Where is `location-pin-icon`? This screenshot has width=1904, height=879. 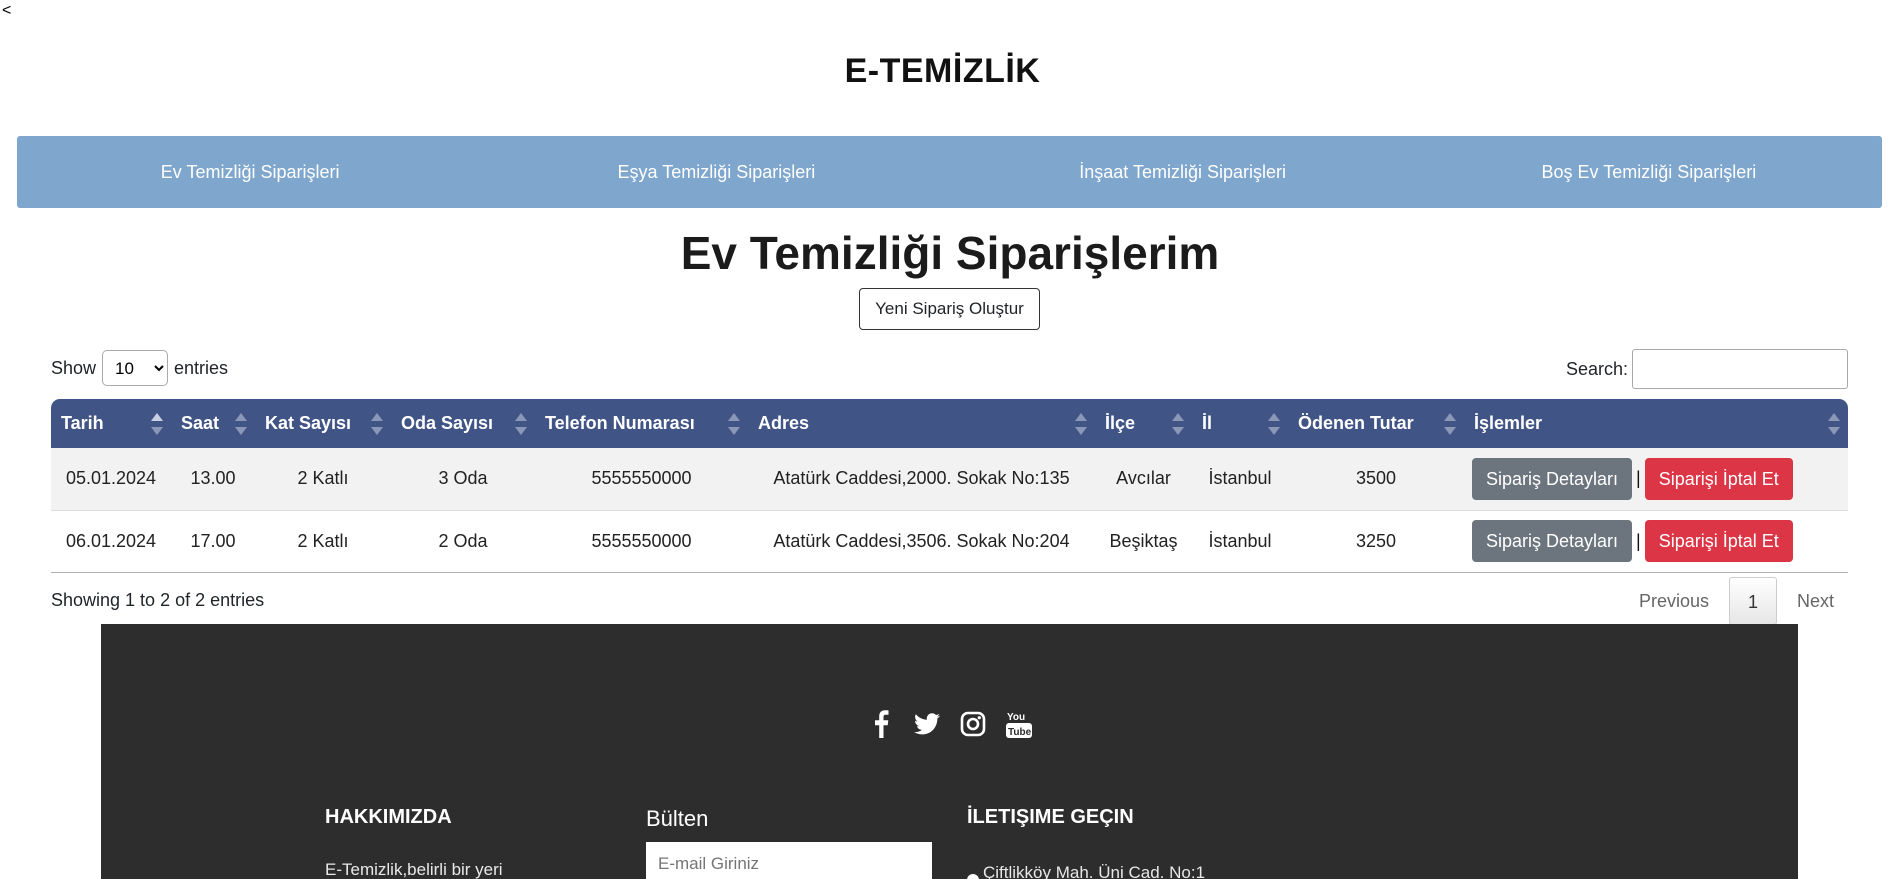
location-pin-icon is located at coordinates (973, 876).